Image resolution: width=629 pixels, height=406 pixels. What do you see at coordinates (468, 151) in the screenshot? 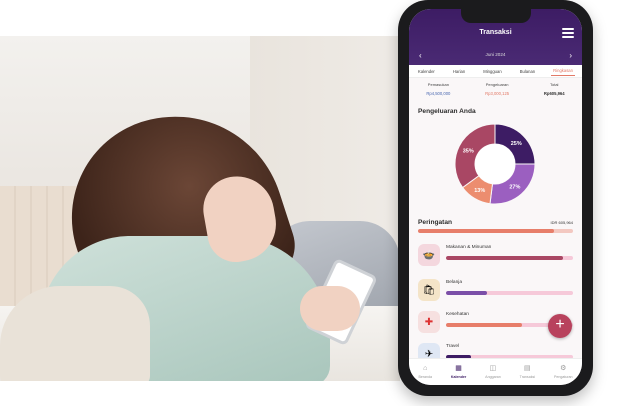
I see `donut-slice-label: 35%` at bounding box center [468, 151].